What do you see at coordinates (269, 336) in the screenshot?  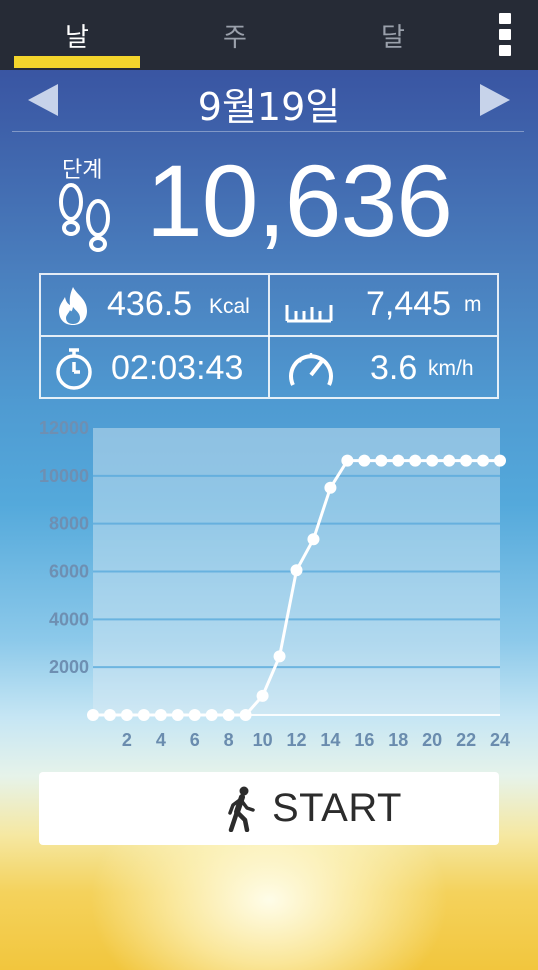 I see `stats-grid: 436.5 Kcal 7,445 m 02:03:43 3.6 km/h` at bounding box center [269, 336].